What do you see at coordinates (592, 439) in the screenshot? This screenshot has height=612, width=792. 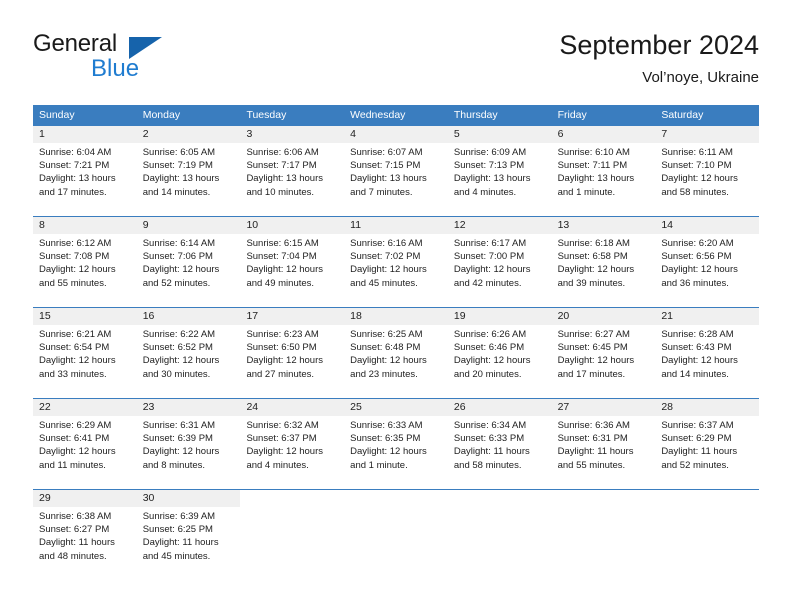 I see `sunset-text: Sunset: 6:31 PM` at bounding box center [592, 439].